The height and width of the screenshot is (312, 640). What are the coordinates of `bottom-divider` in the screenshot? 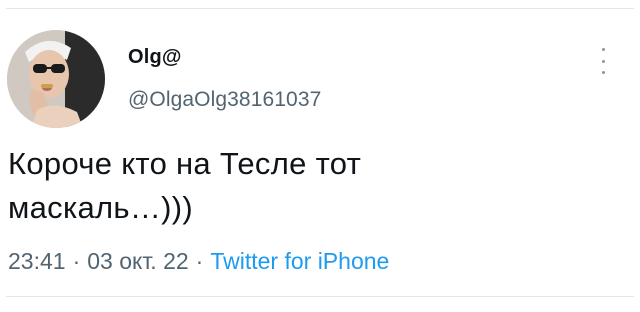 It's located at (320, 296).